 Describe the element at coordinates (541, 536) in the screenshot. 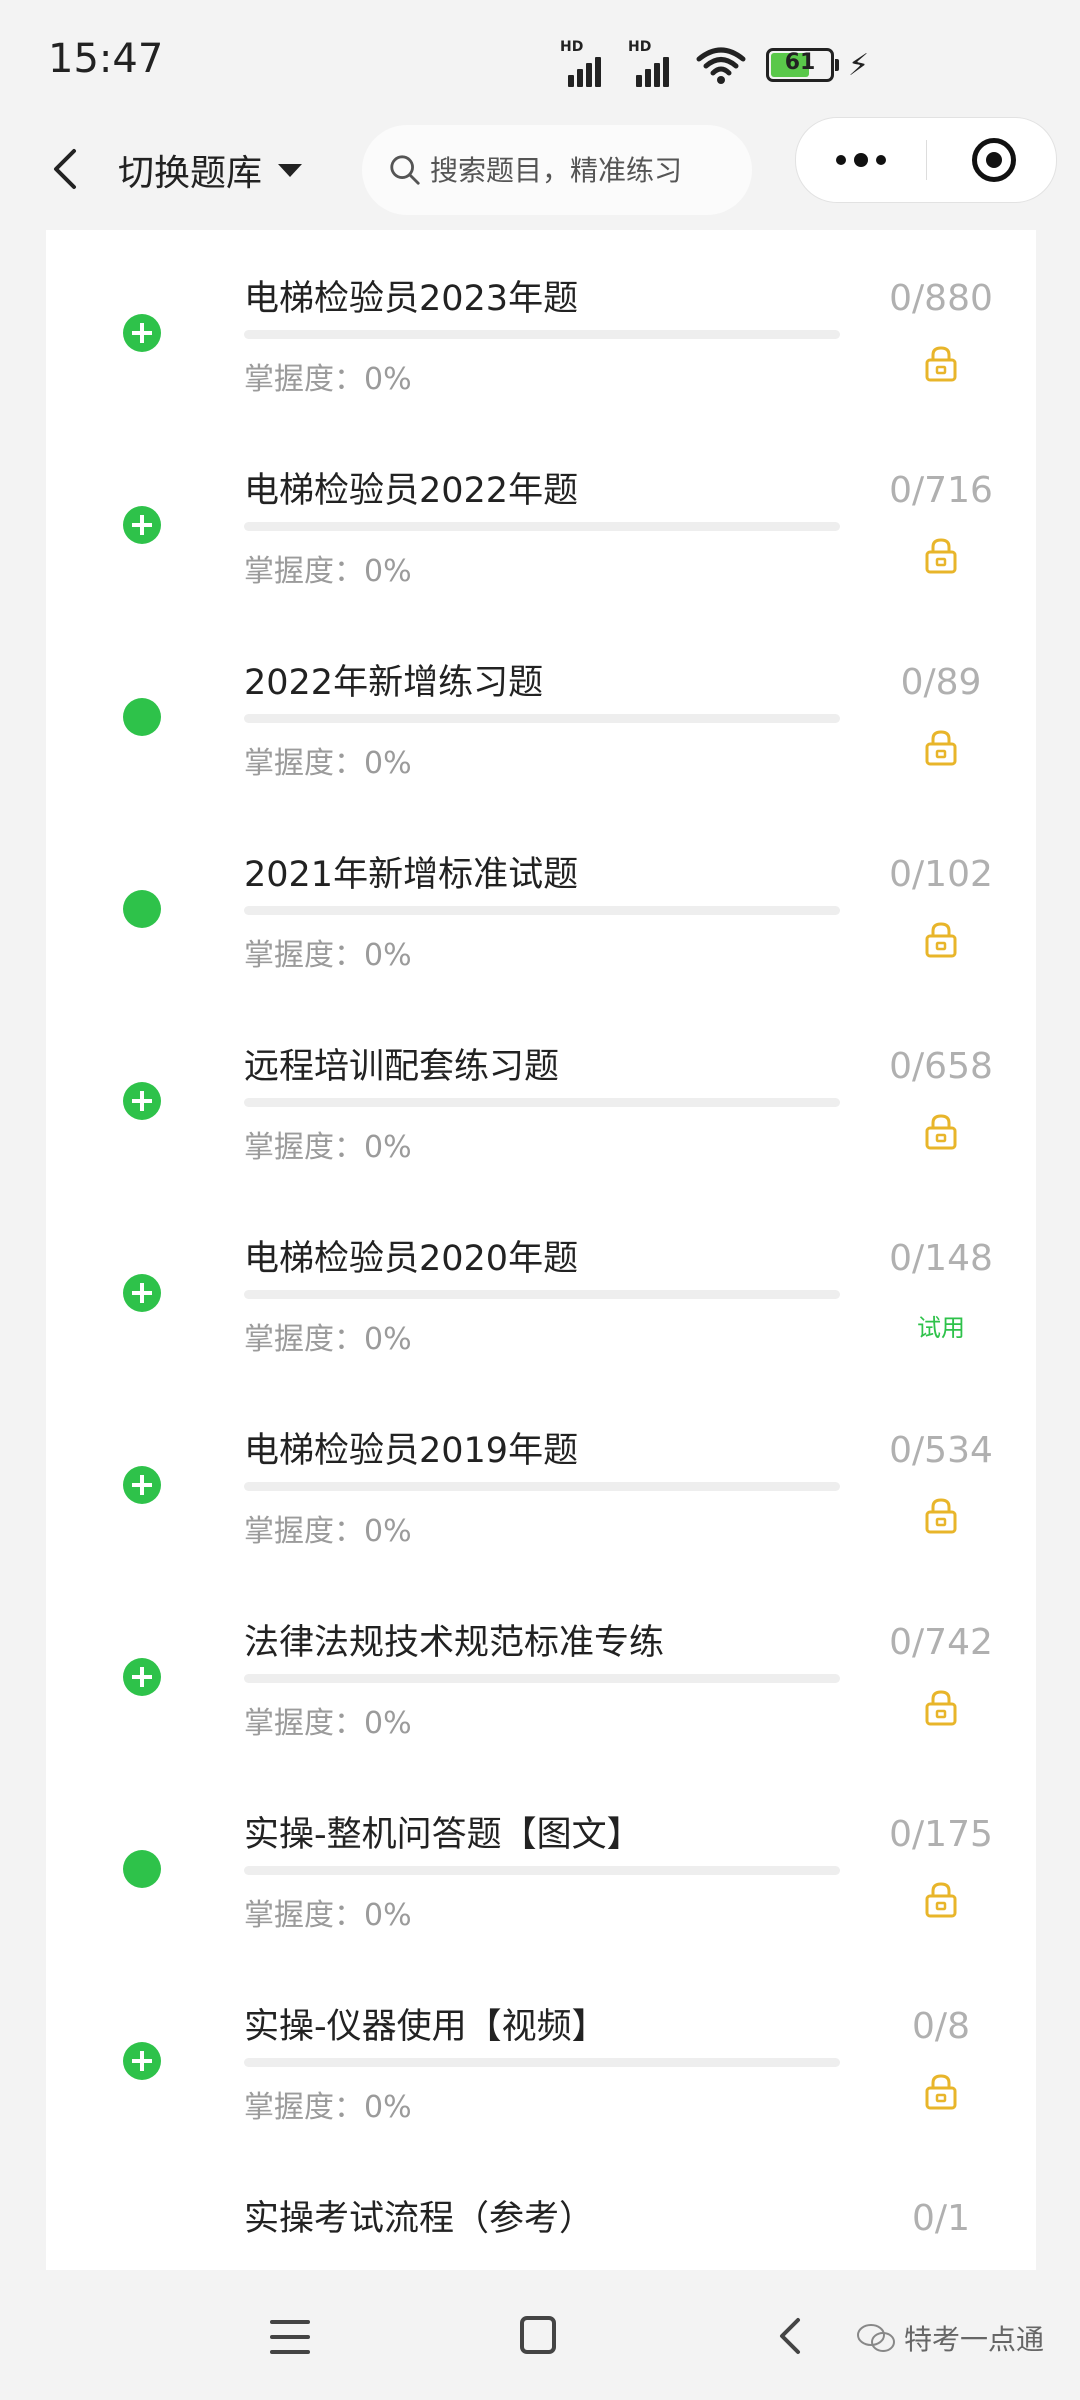

I see `list-item: 电梯检验员2022年题掌握度：0% 0/716` at that location.